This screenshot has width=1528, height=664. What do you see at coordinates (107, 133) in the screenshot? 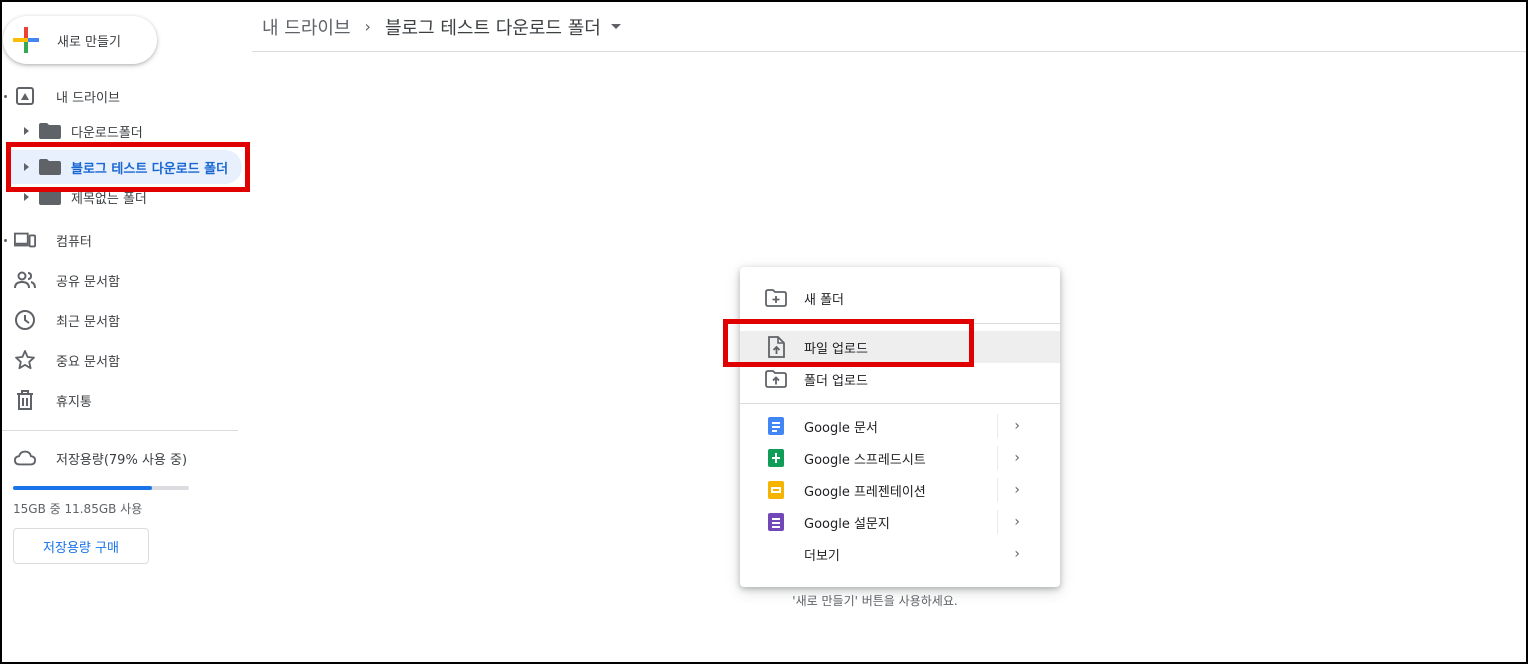
I see `tree-item-label: 다운로드폴더` at bounding box center [107, 133].